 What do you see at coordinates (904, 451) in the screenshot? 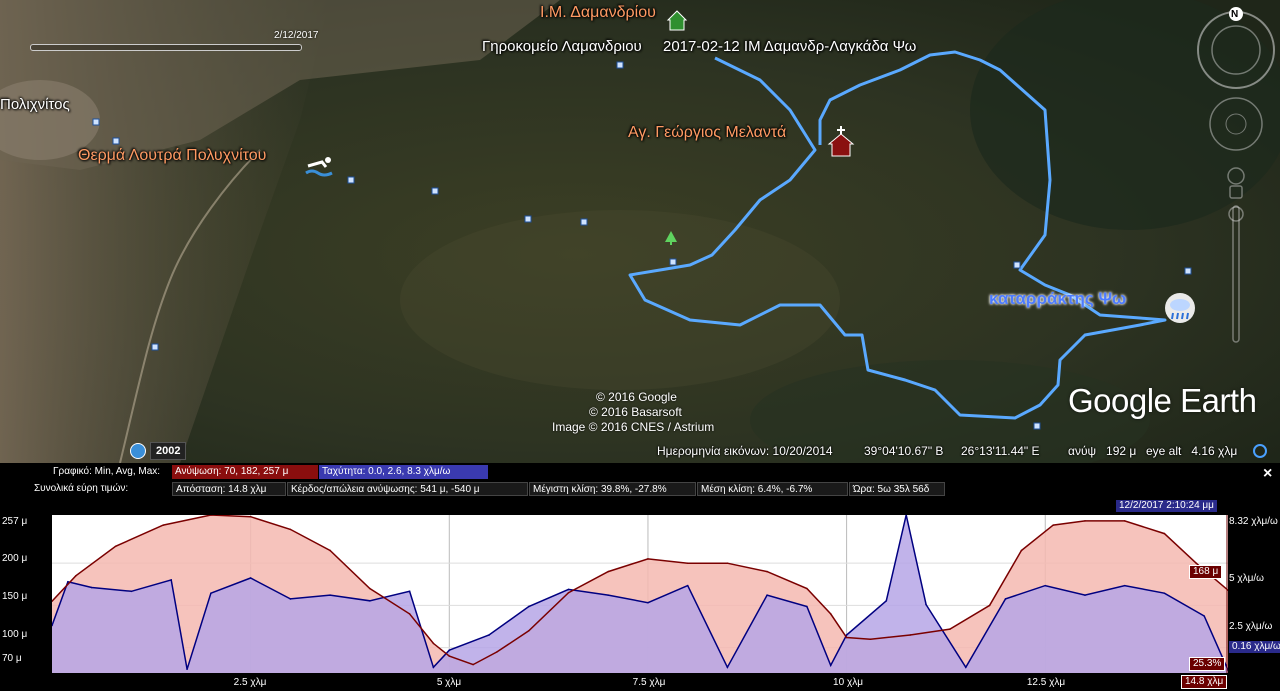
I see `latitude: 39°04'10.67" Β` at bounding box center [904, 451].